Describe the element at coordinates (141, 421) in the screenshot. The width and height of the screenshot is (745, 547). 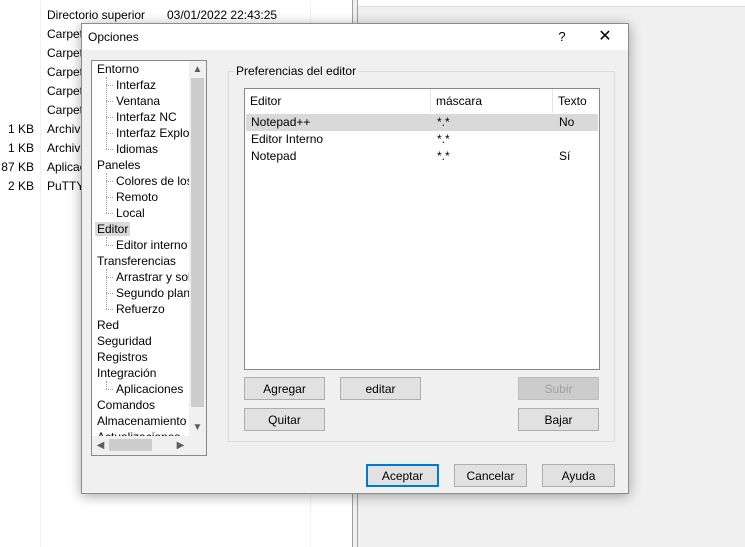
I see `tree-item: Almacenamiento` at that location.